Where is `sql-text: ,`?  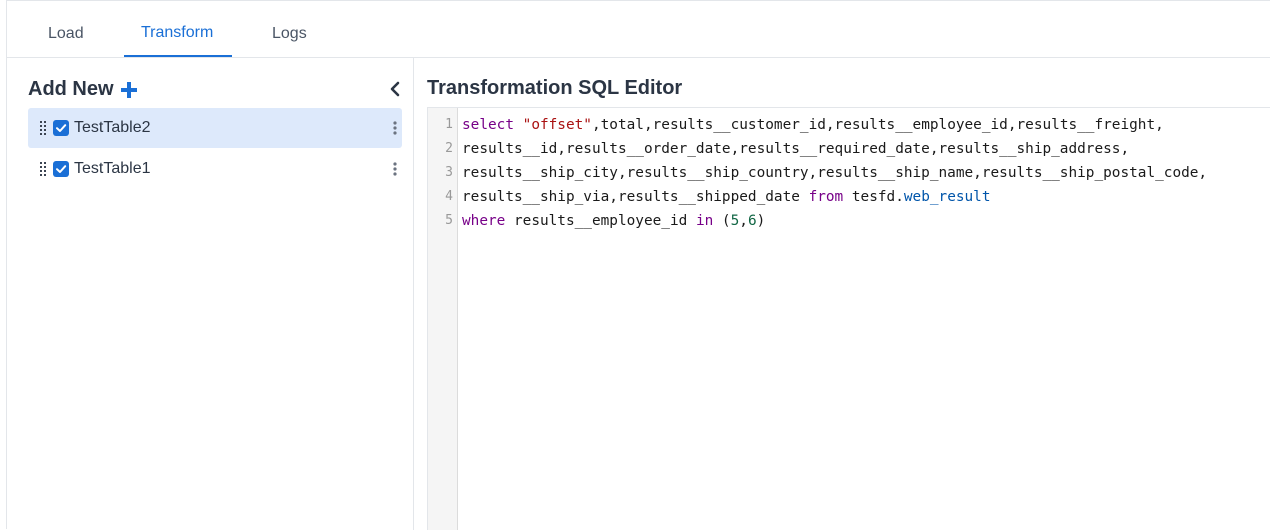
sql-text: , is located at coordinates (743, 221).